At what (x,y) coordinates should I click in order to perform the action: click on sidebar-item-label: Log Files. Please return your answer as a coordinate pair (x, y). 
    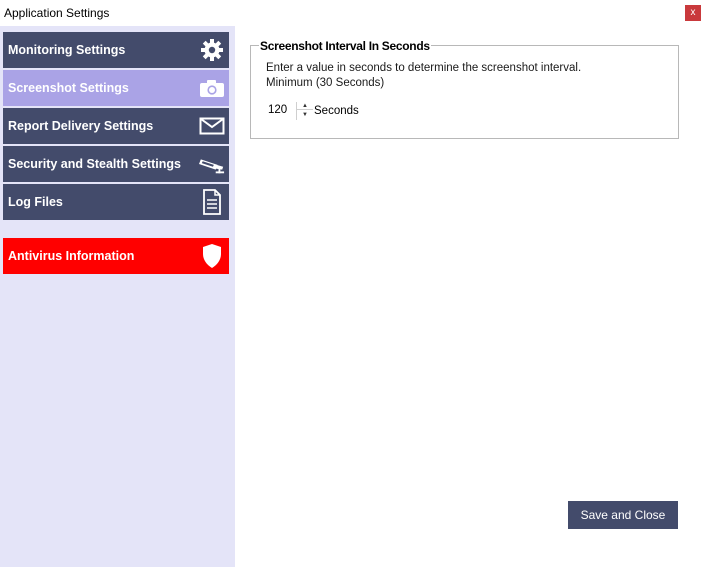
    Looking at the image, I should click on (35, 202).